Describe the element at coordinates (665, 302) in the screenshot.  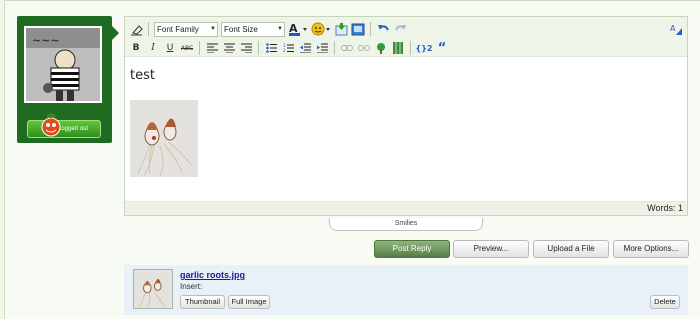
I see `delete-attachment-button: Delete` at that location.